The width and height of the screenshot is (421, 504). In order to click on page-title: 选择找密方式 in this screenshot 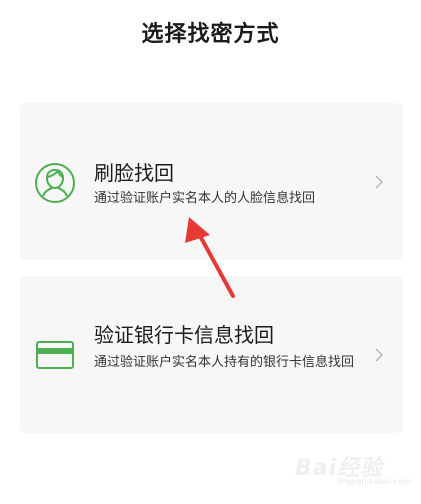, I will do `click(210, 34)`.